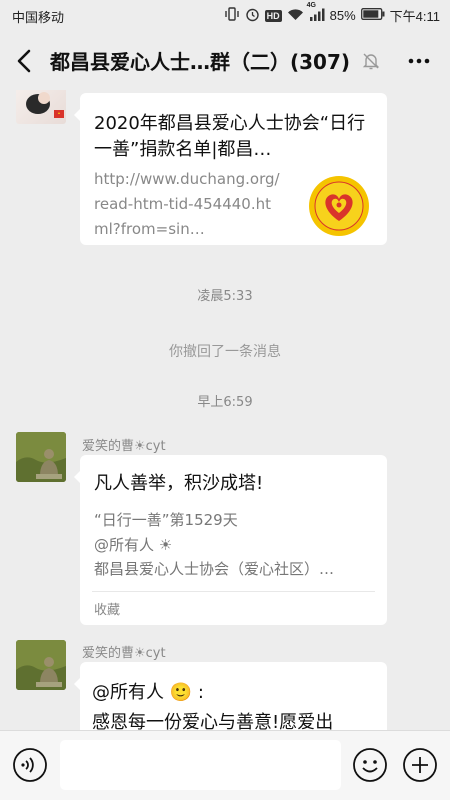 The height and width of the screenshot is (800, 450). I want to click on more-dots-icon, so click(419, 61).